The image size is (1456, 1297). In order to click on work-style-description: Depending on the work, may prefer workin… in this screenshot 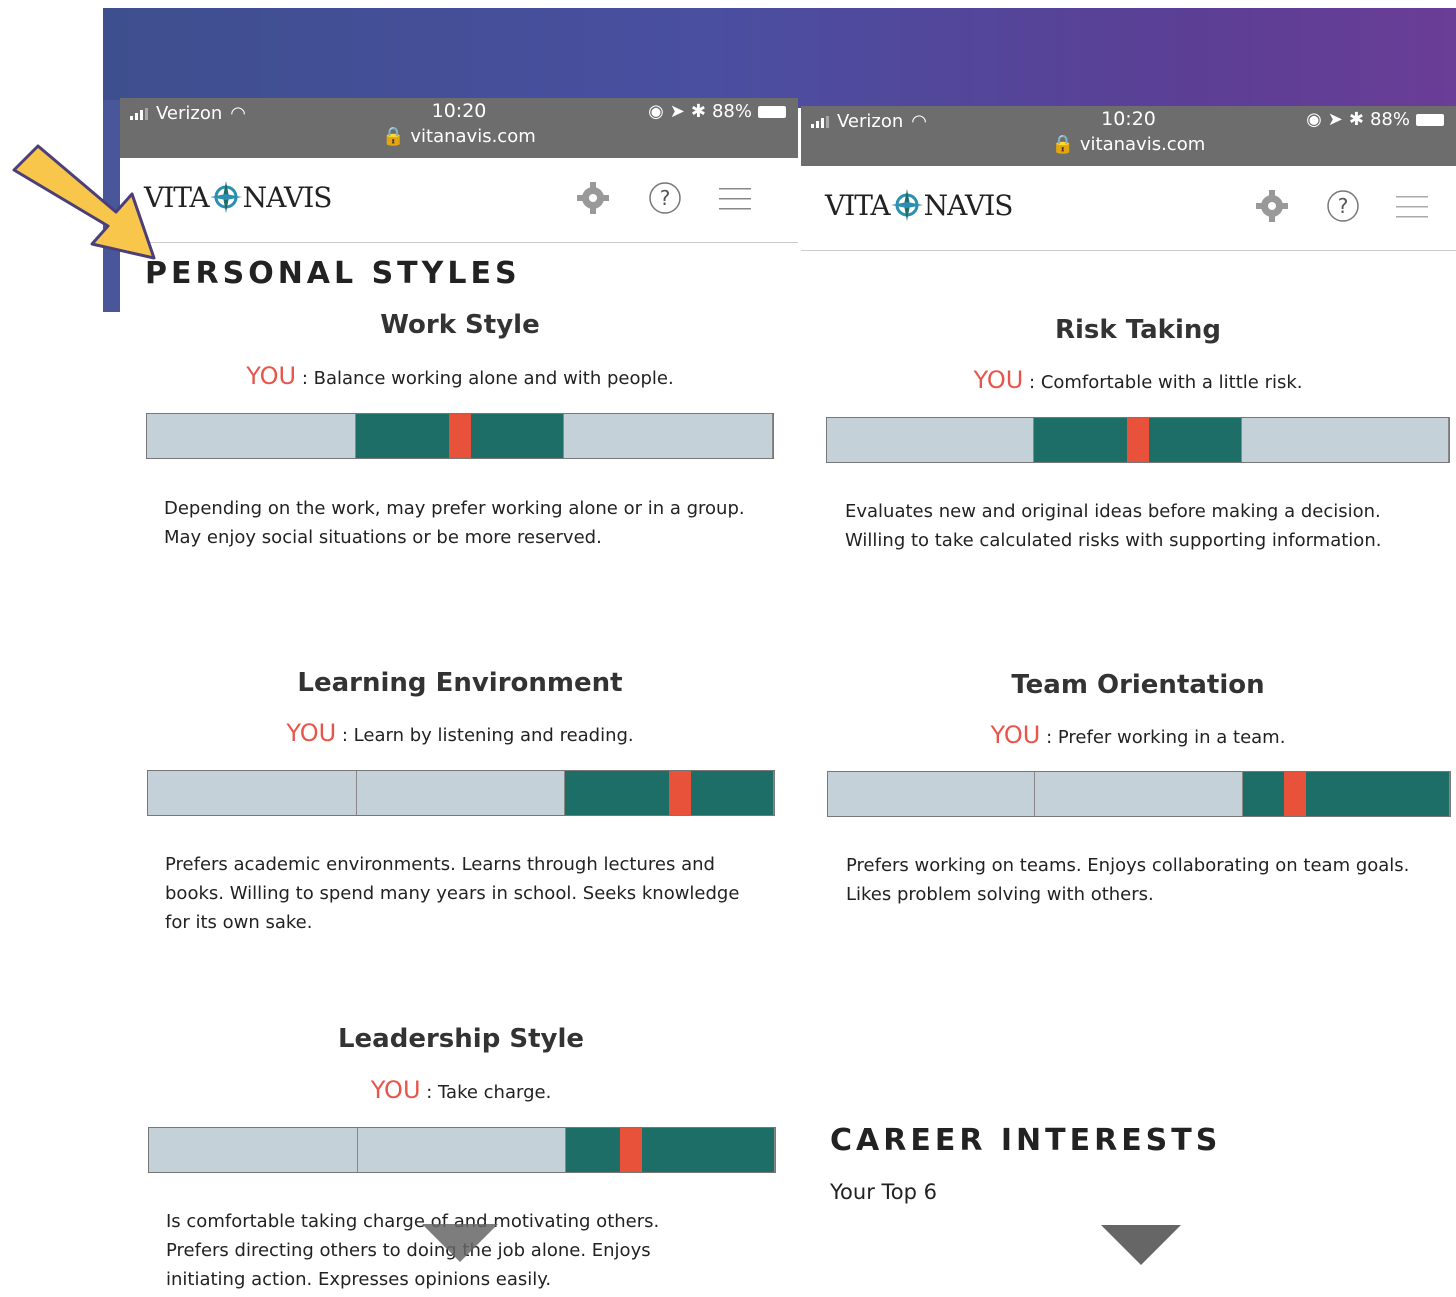, I will do `click(454, 523)`.